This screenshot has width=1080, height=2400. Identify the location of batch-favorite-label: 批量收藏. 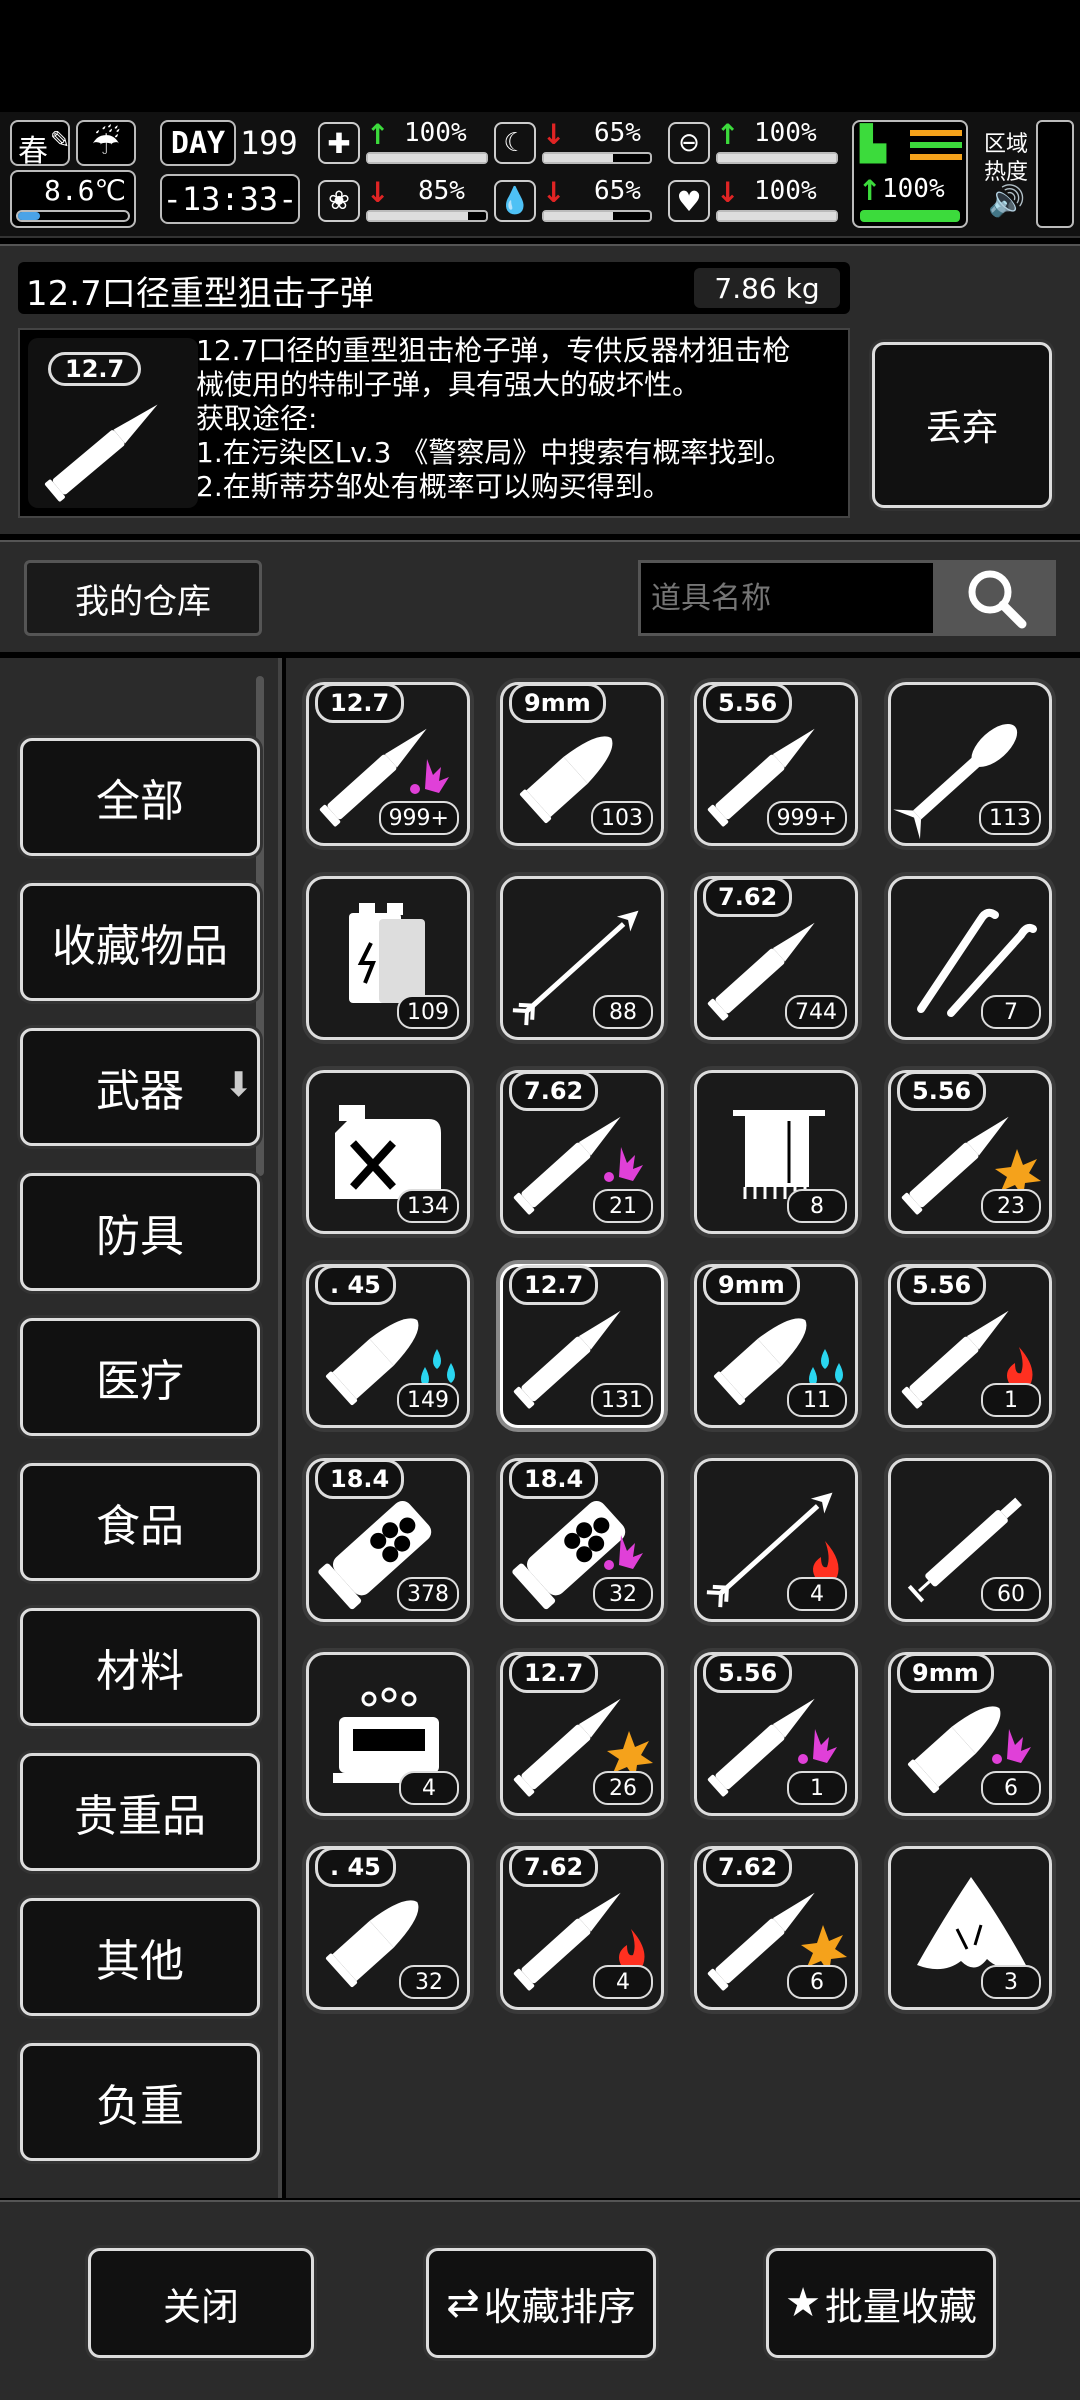
(900, 2306).